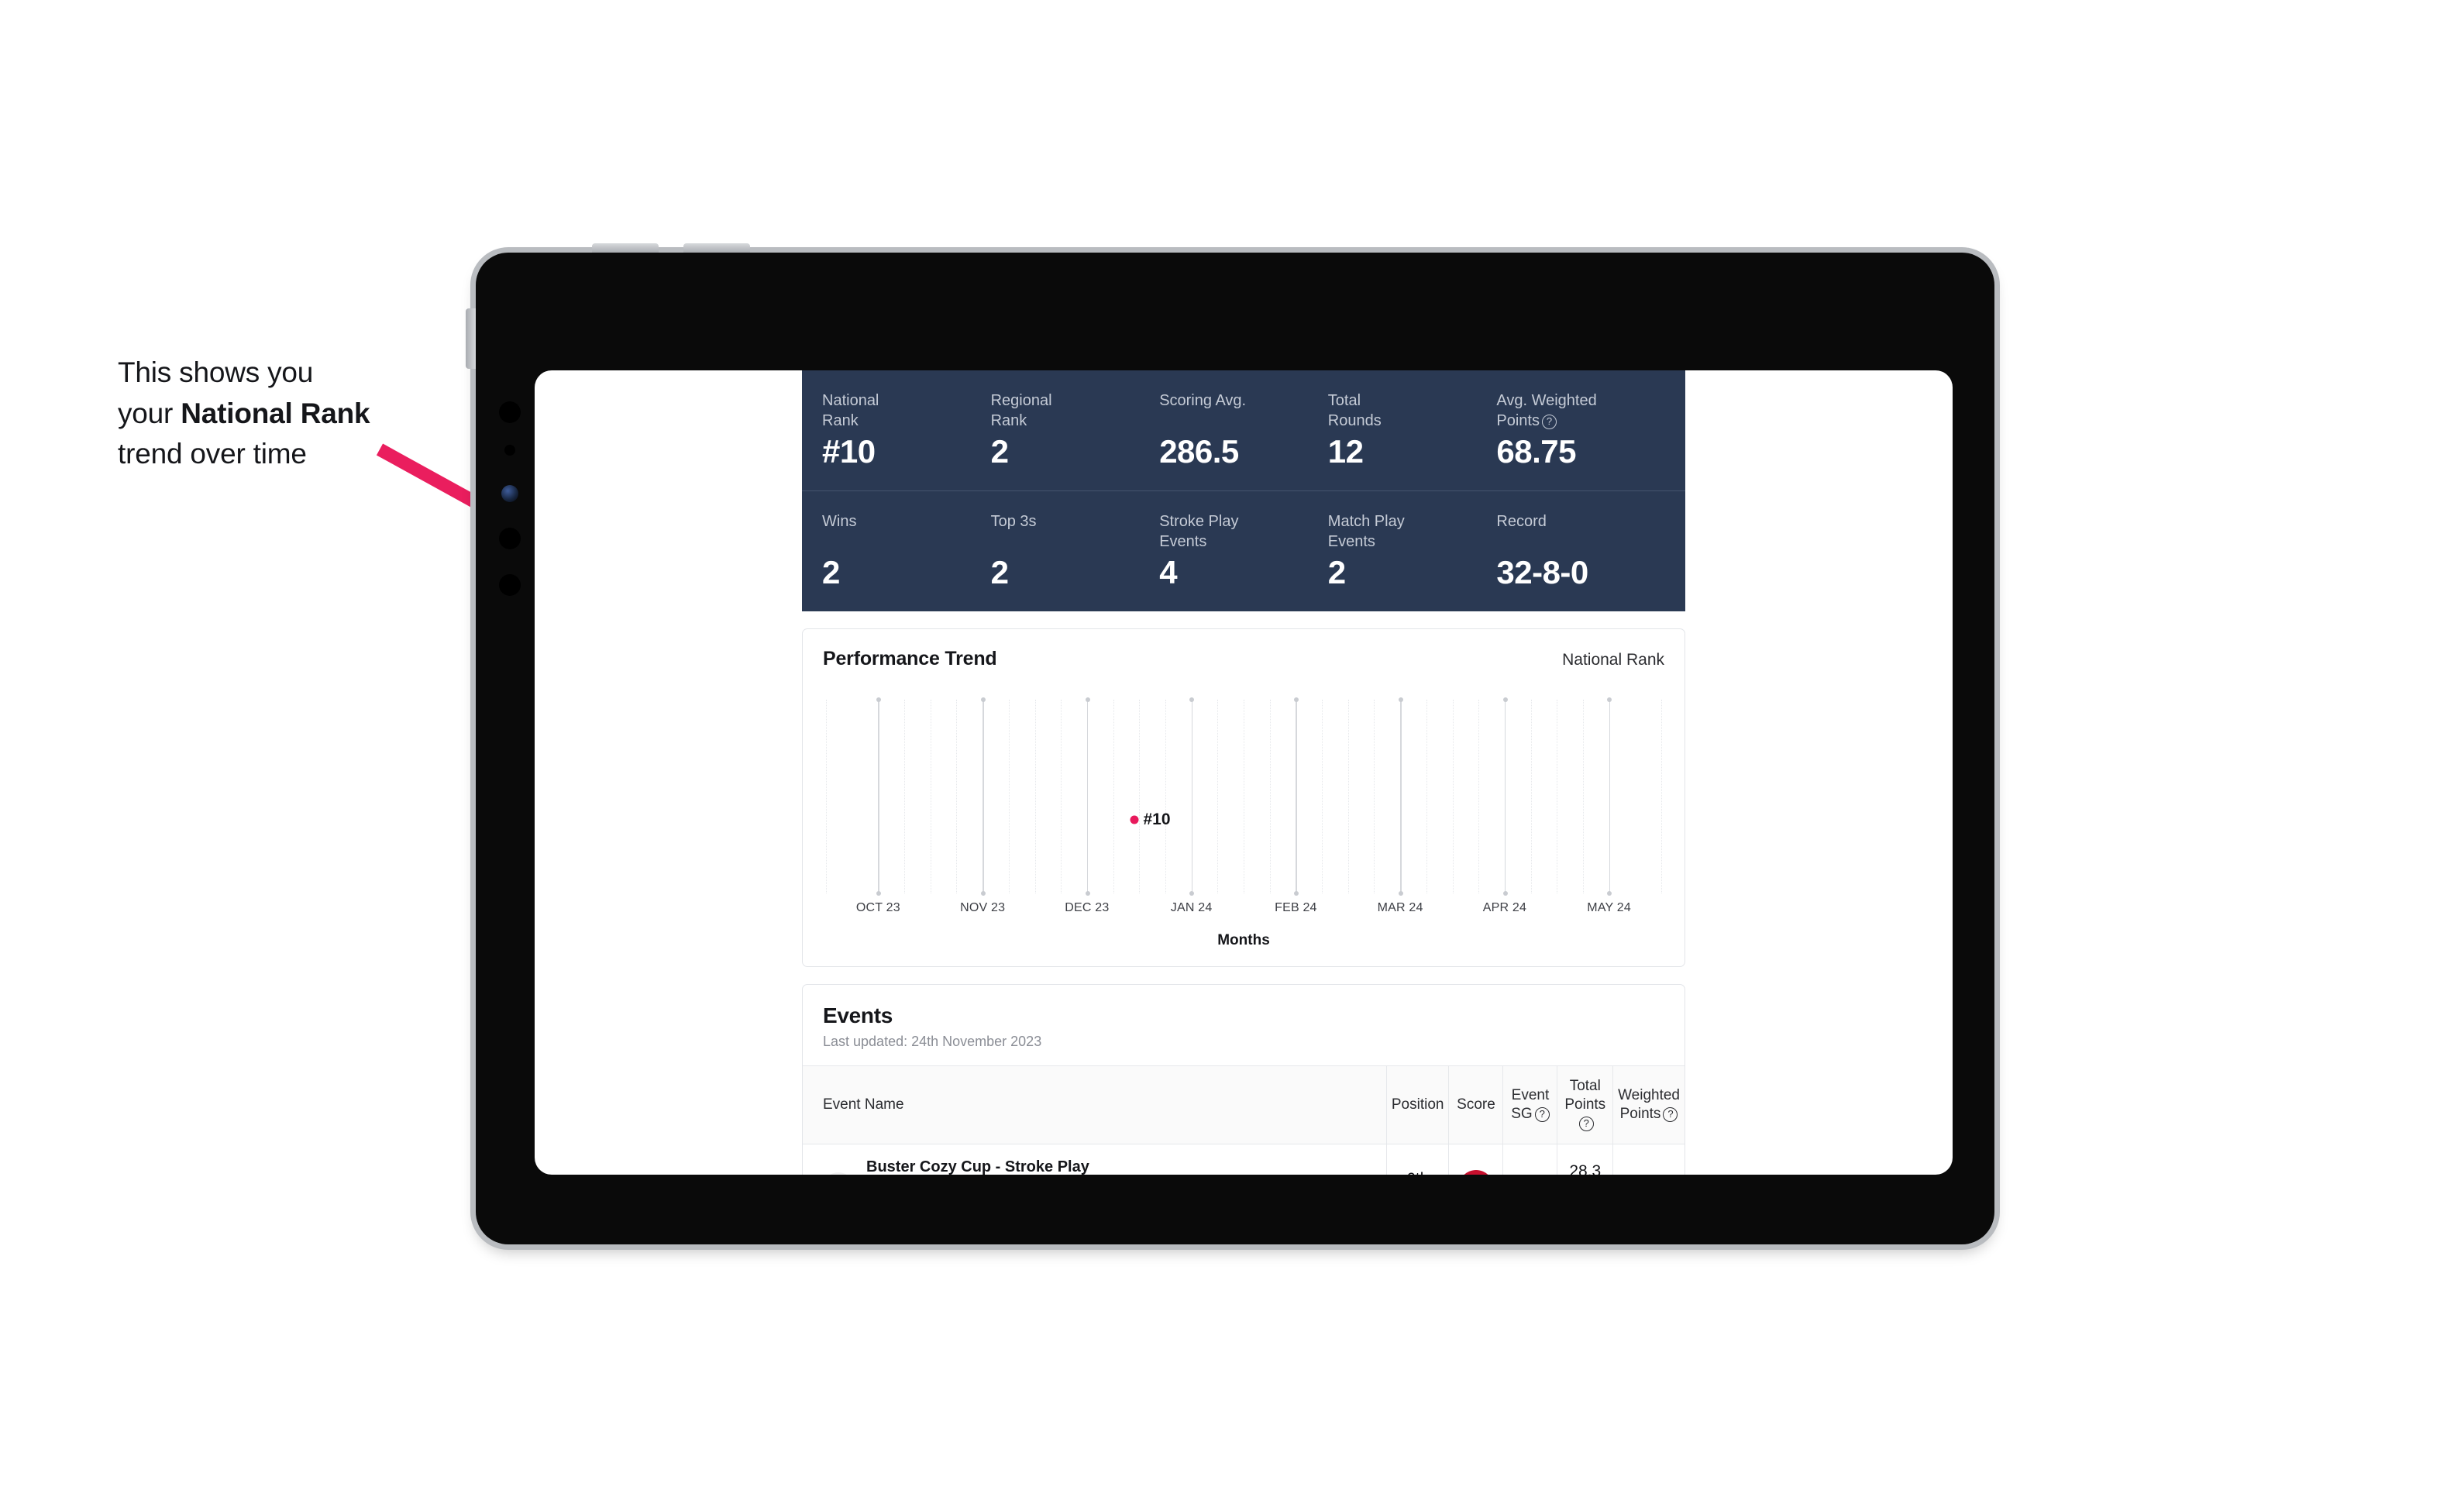 Image resolution: width=2464 pixels, height=1497 pixels. What do you see at coordinates (149, 413) in the screenshot?
I see `annotation-line-2-prefix: your` at bounding box center [149, 413].